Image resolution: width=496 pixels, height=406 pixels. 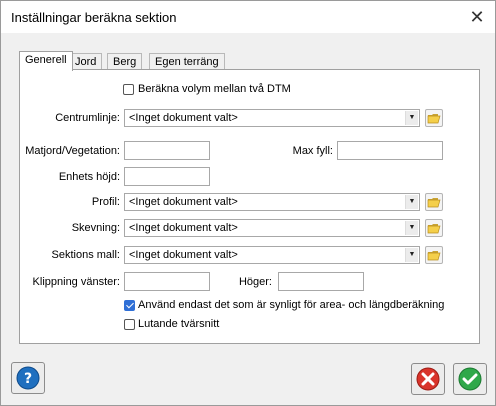 What do you see at coordinates (89, 177) in the screenshot?
I see `unit-height-label: Enhets höjd:` at bounding box center [89, 177].